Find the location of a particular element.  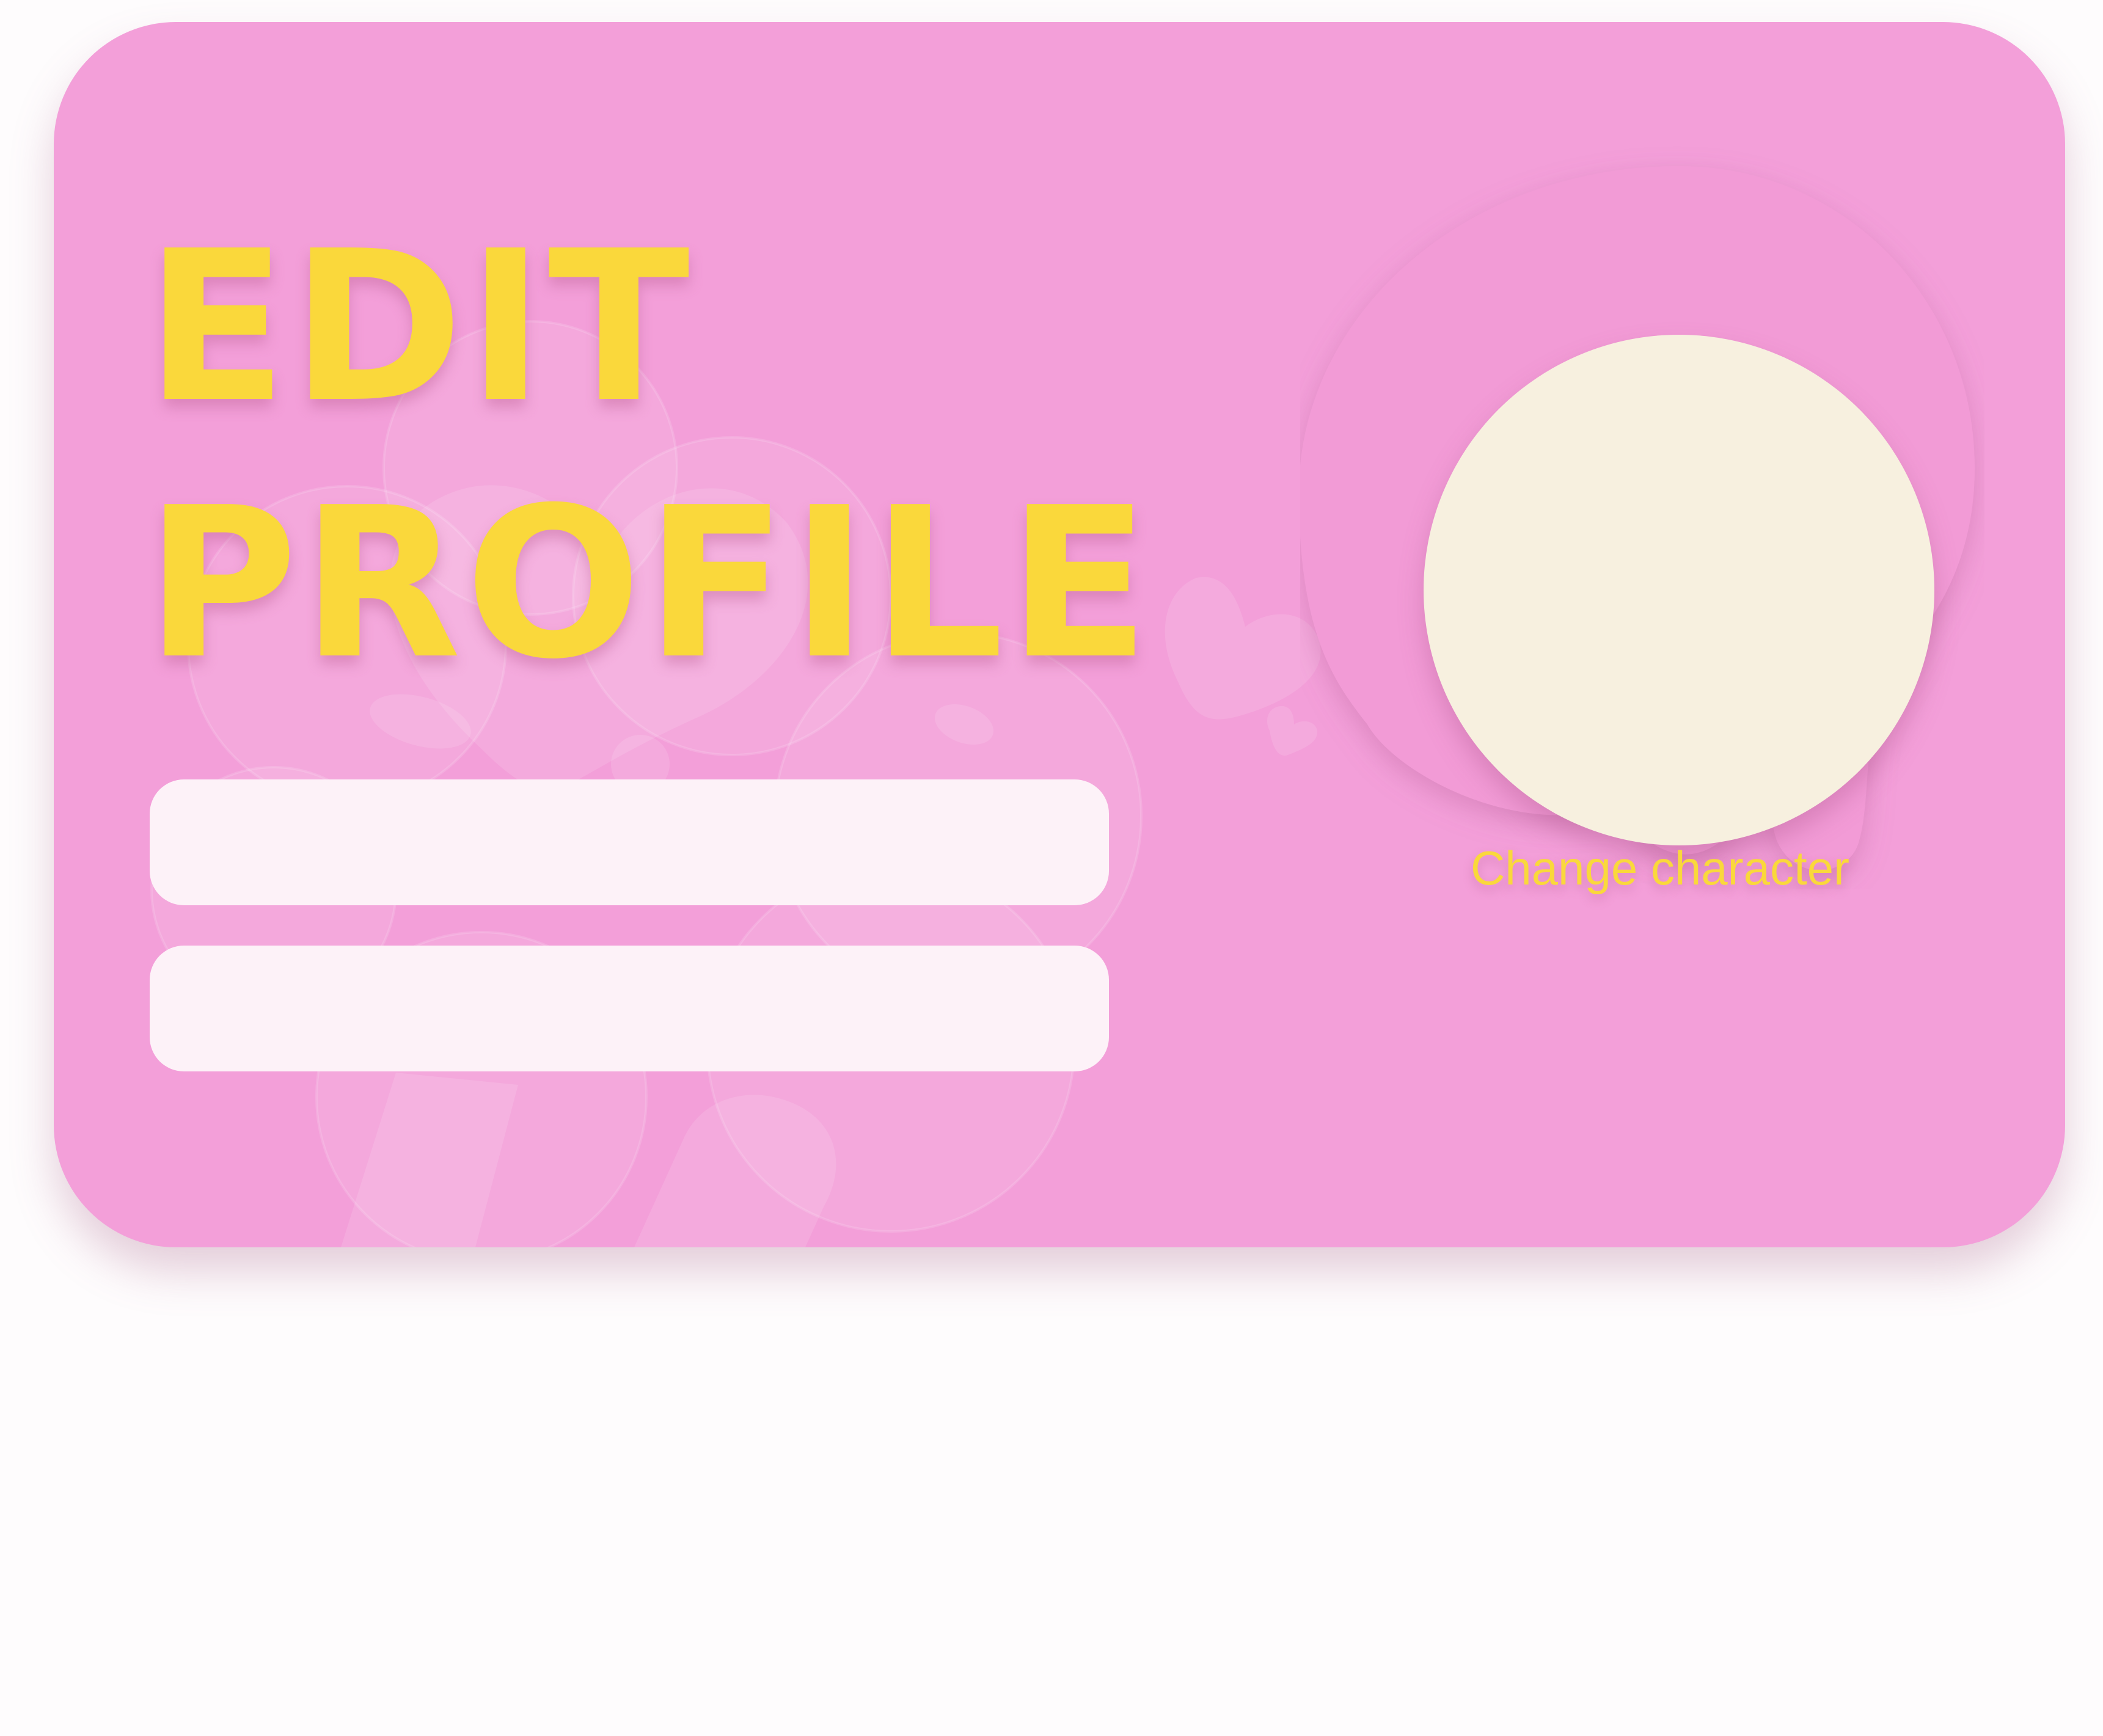

page-title: EDIT PROFILE is located at coordinates (649, 456).